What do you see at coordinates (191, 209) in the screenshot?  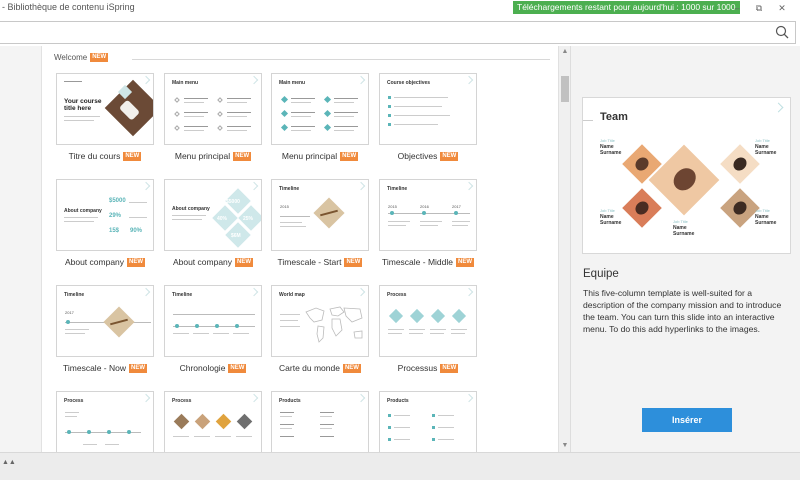 I see `thumb-title: About company` at bounding box center [191, 209].